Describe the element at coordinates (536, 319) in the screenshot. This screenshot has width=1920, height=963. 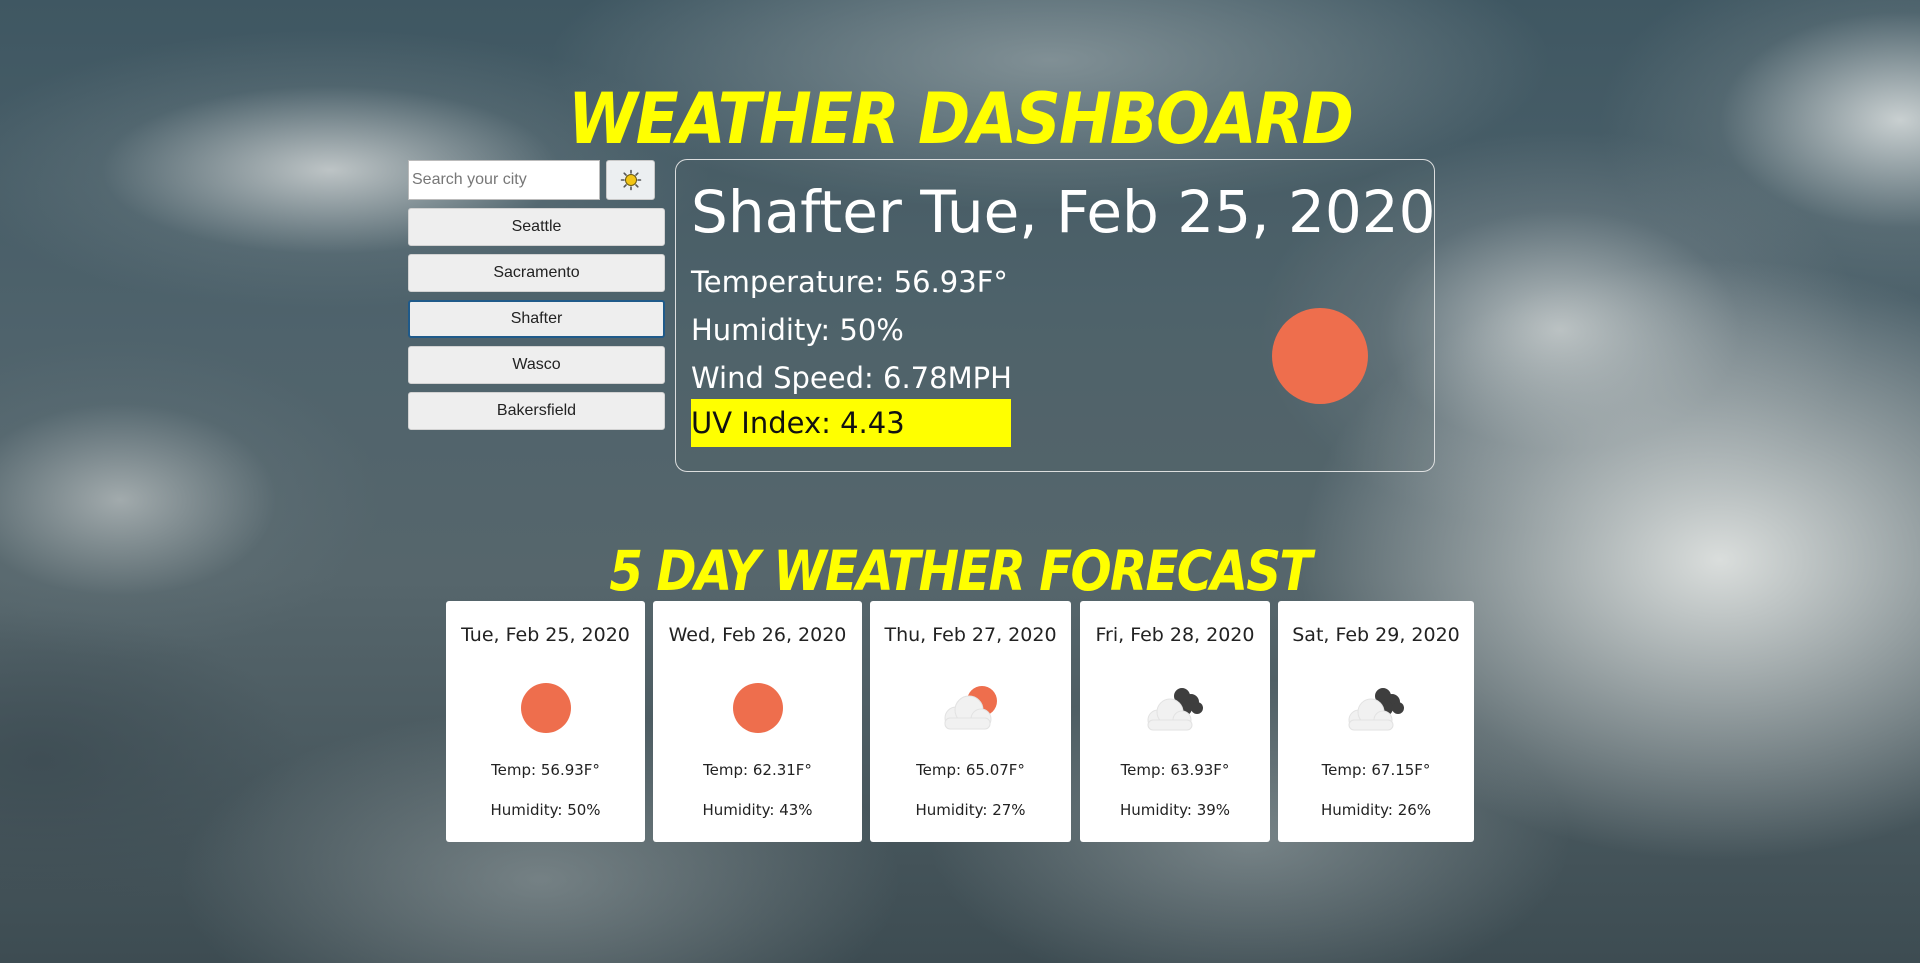
I see `city-button-shafter: Shafter` at that location.